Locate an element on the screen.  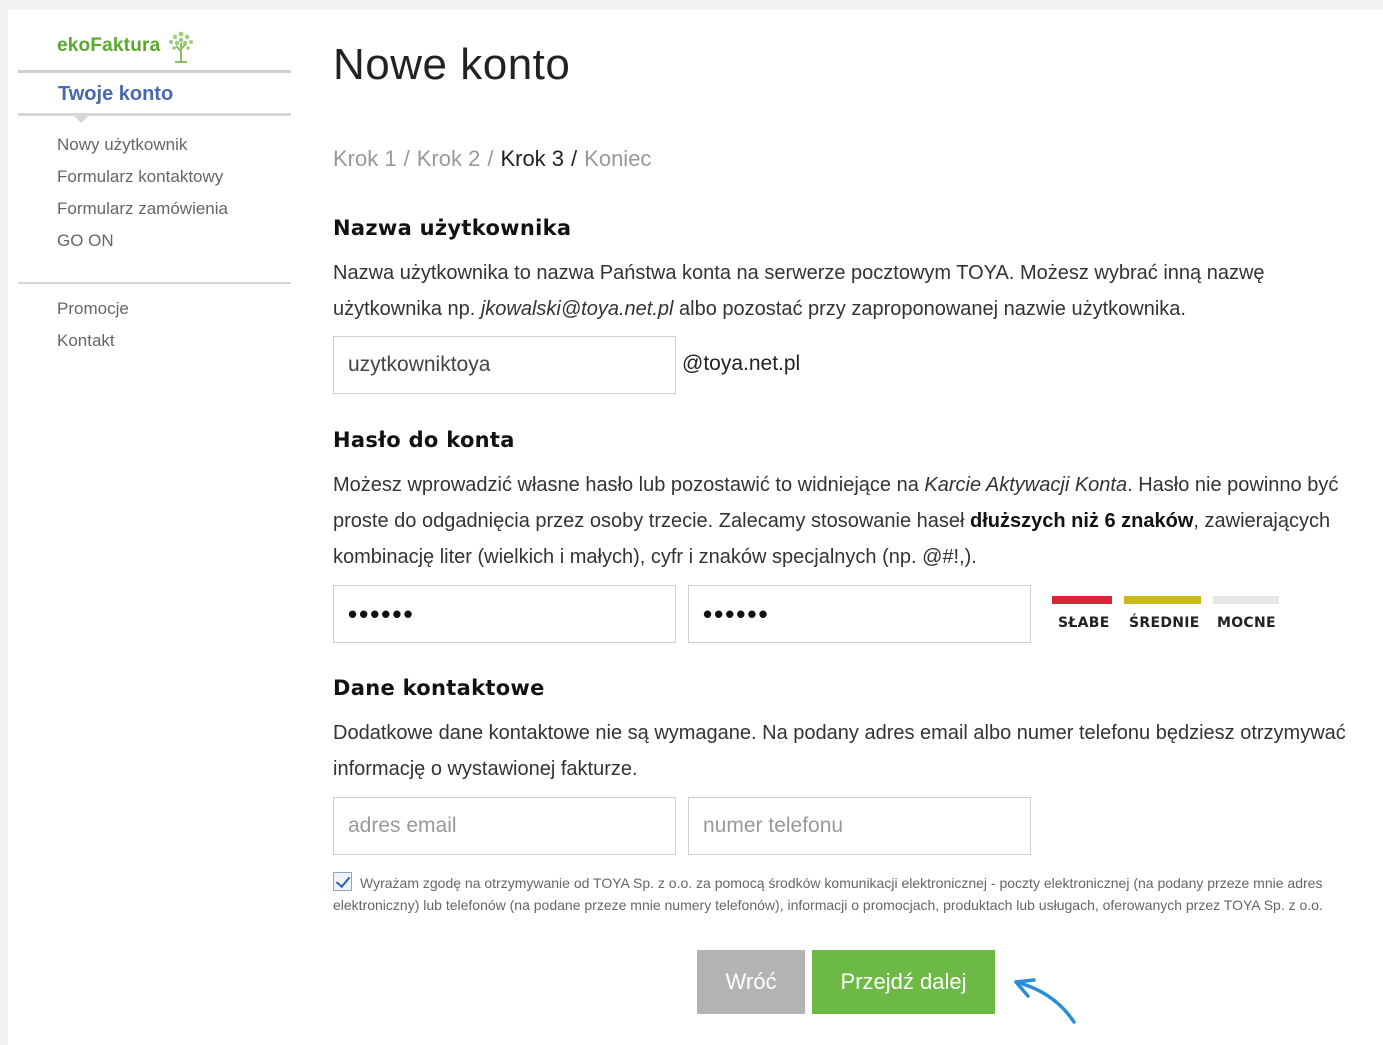
sidebar-item-order-form: Formularz zamówienia is located at coordinates (174, 214).